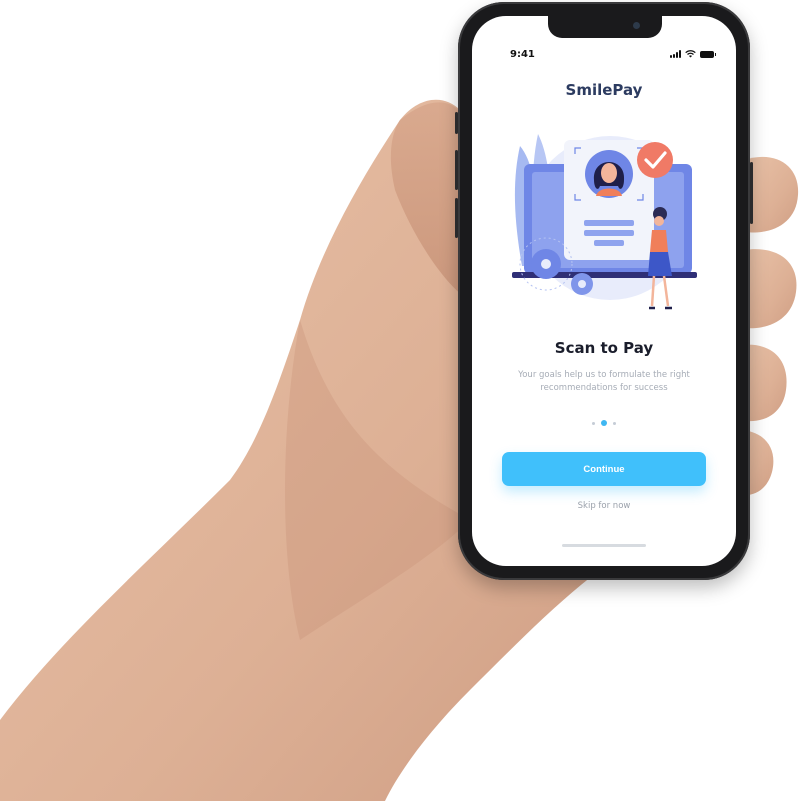  Describe the element at coordinates (604, 222) in the screenshot. I see `face-scan-illustration` at that location.